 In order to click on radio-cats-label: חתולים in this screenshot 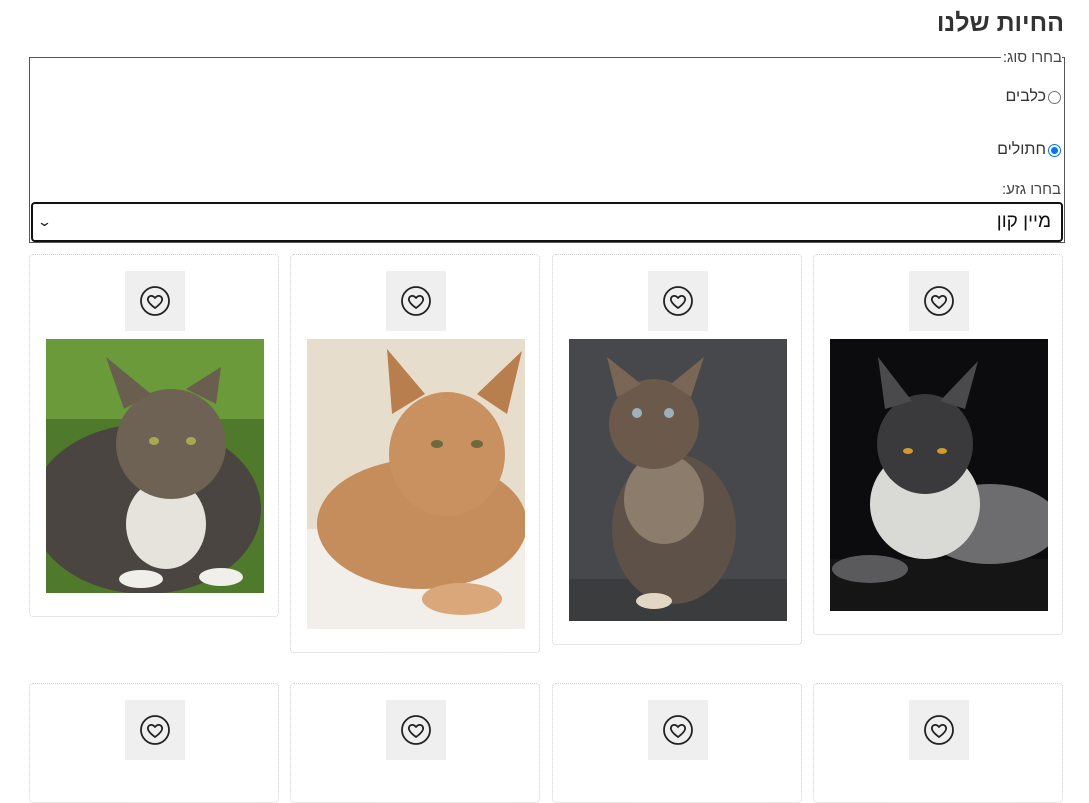, I will do `click(1021, 149)`.